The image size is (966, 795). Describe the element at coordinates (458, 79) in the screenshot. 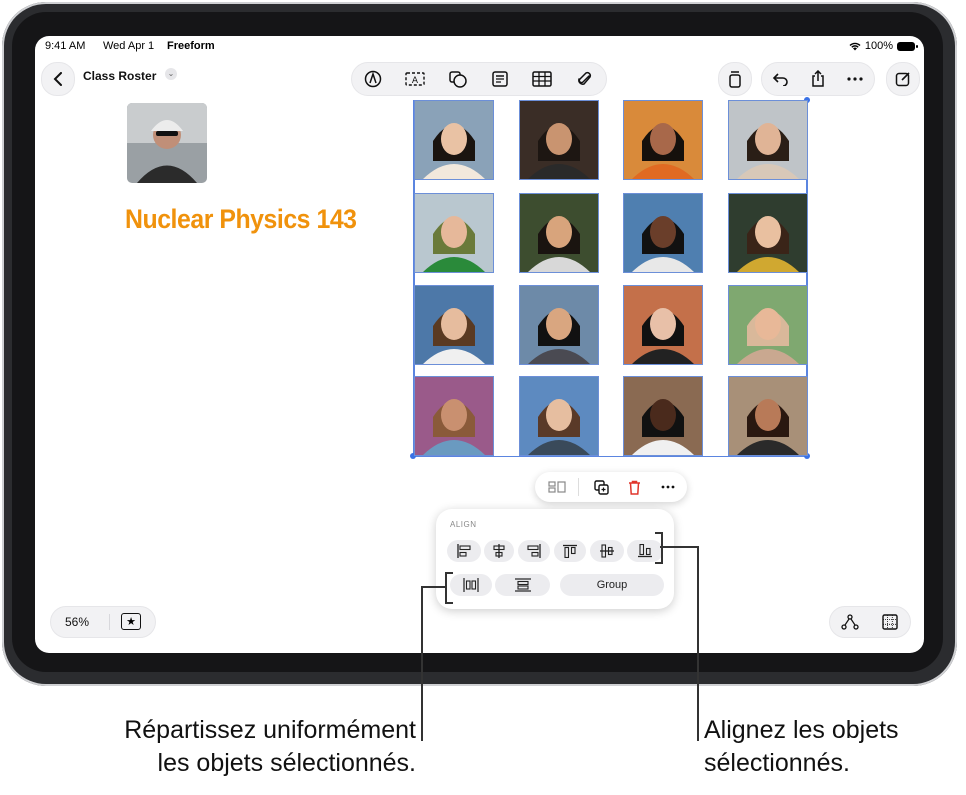

I see `shapes-icon` at that location.